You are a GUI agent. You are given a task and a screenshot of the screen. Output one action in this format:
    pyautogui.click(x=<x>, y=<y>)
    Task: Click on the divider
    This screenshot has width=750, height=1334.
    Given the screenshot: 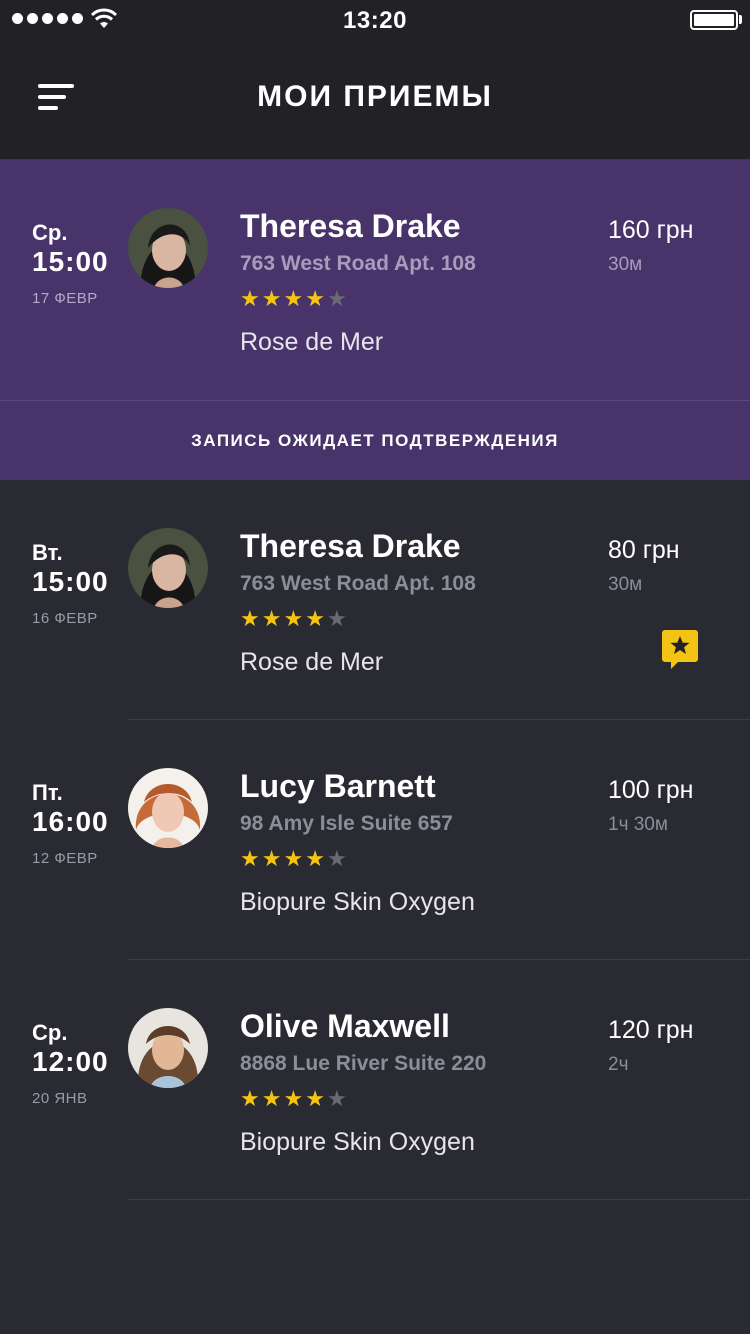 What is the action you would take?
    pyautogui.click(x=439, y=1199)
    